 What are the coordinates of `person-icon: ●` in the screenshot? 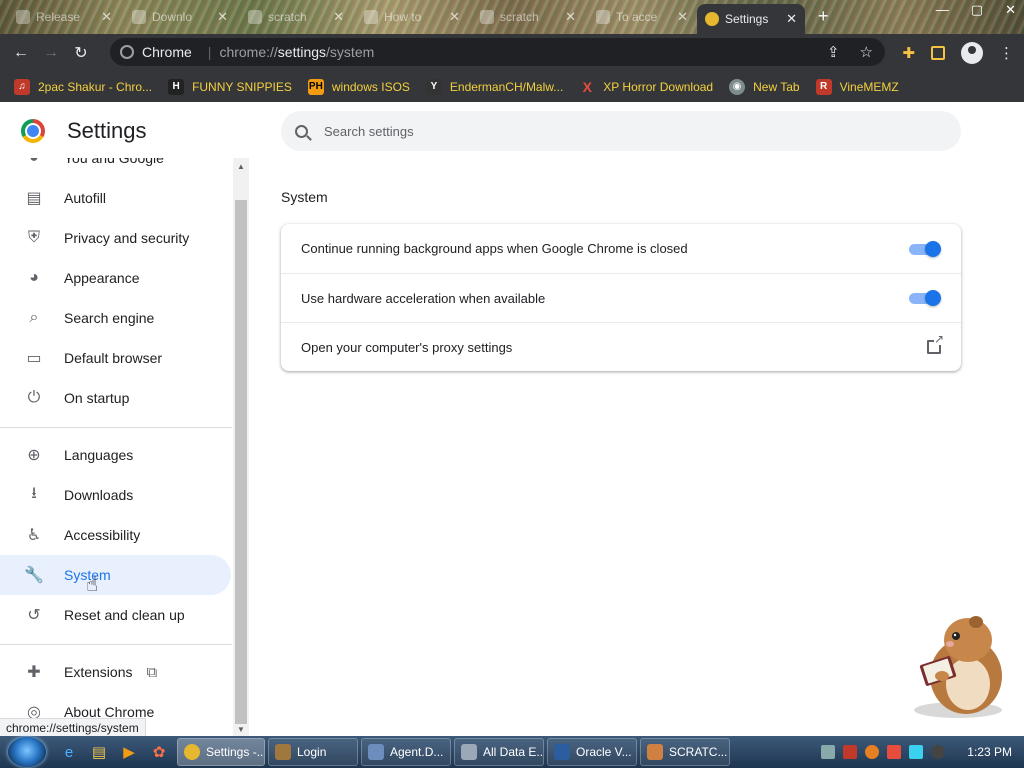 It's located at (34, 162).